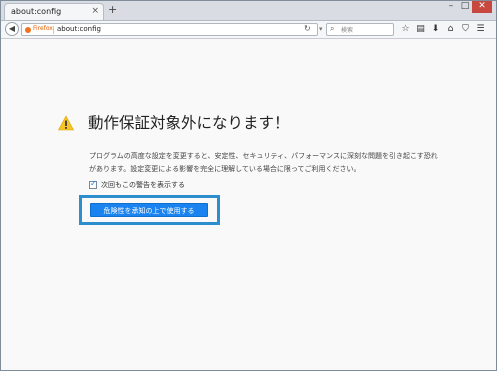 The width and height of the screenshot is (497, 371). What do you see at coordinates (360, 29) in the screenshot?
I see `search-box: ⌕ 検索` at bounding box center [360, 29].